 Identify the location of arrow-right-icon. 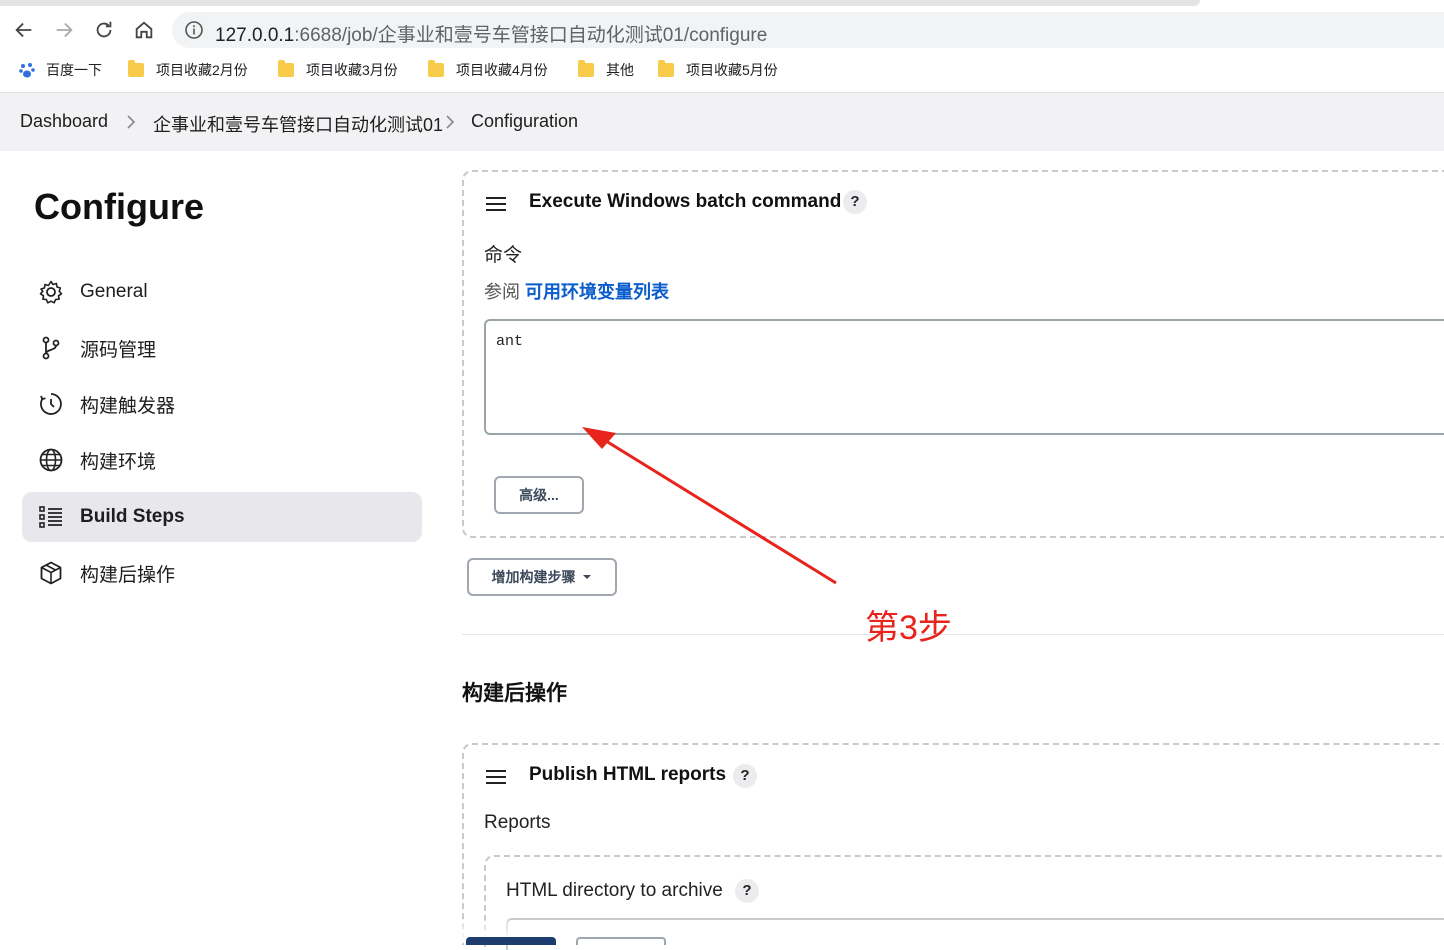
(64, 30).